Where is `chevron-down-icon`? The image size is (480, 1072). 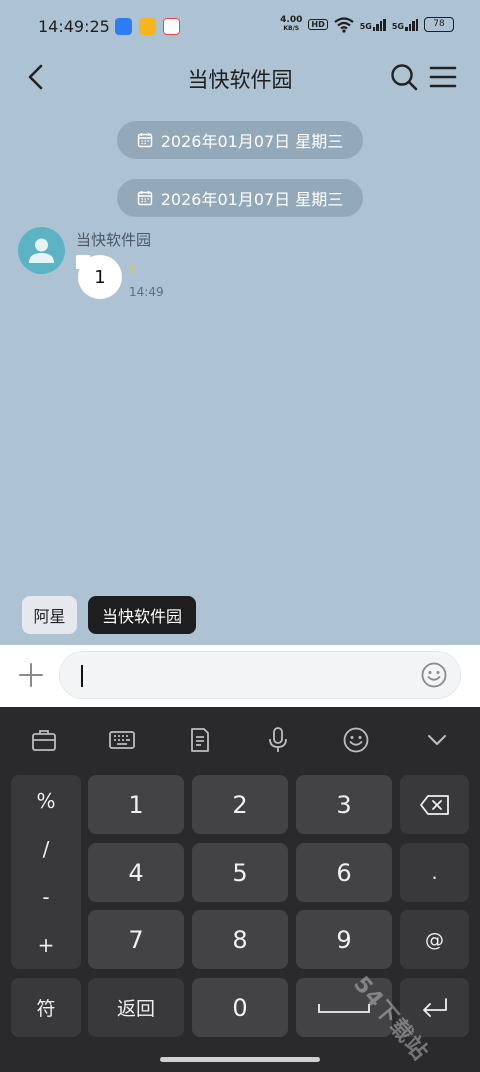
chevron-down-icon is located at coordinates (437, 740).